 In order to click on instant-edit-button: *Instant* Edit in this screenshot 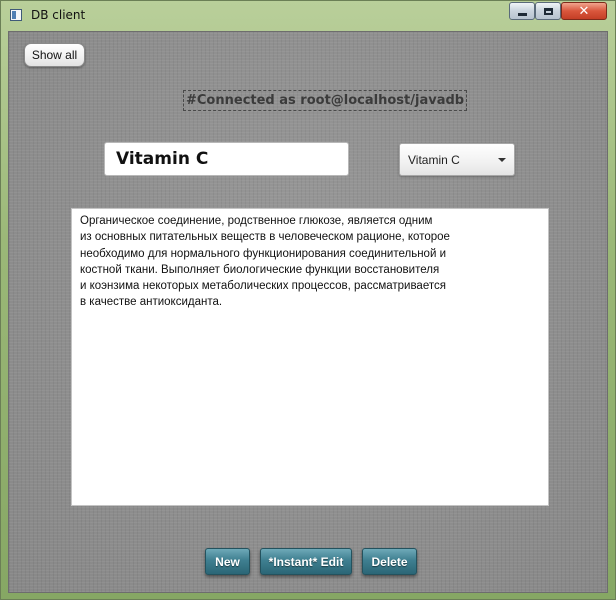, I will do `click(306, 561)`.